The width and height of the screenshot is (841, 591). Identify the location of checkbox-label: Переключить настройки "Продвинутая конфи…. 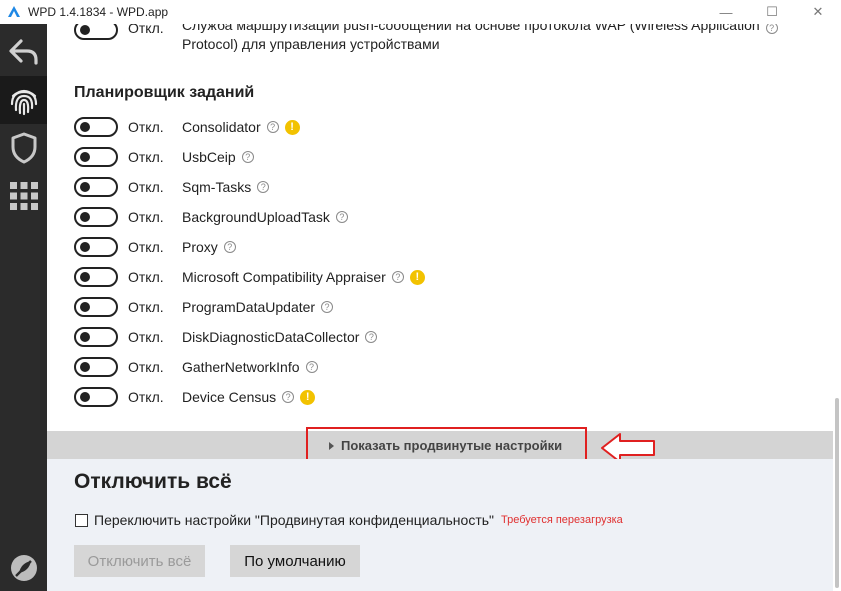
(294, 520).